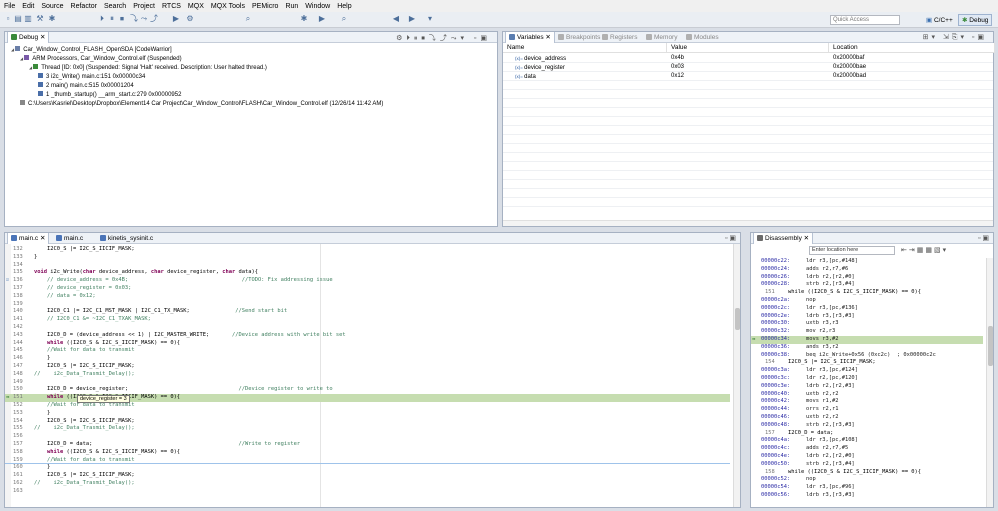 This screenshot has height=511, width=998. What do you see at coordinates (443, 38) in the screenshot?
I see `debug-view-toolbar: ⚙⏵⏸⏹⤵⤴⤳▾ ▫▣` at bounding box center [443, 38].